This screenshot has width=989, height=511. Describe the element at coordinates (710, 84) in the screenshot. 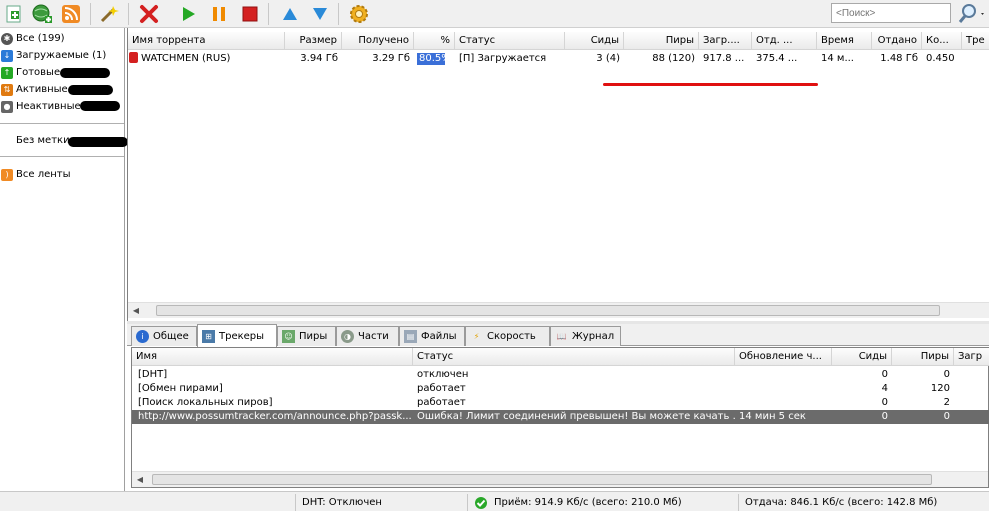

I see `annotation-underline` at that location.